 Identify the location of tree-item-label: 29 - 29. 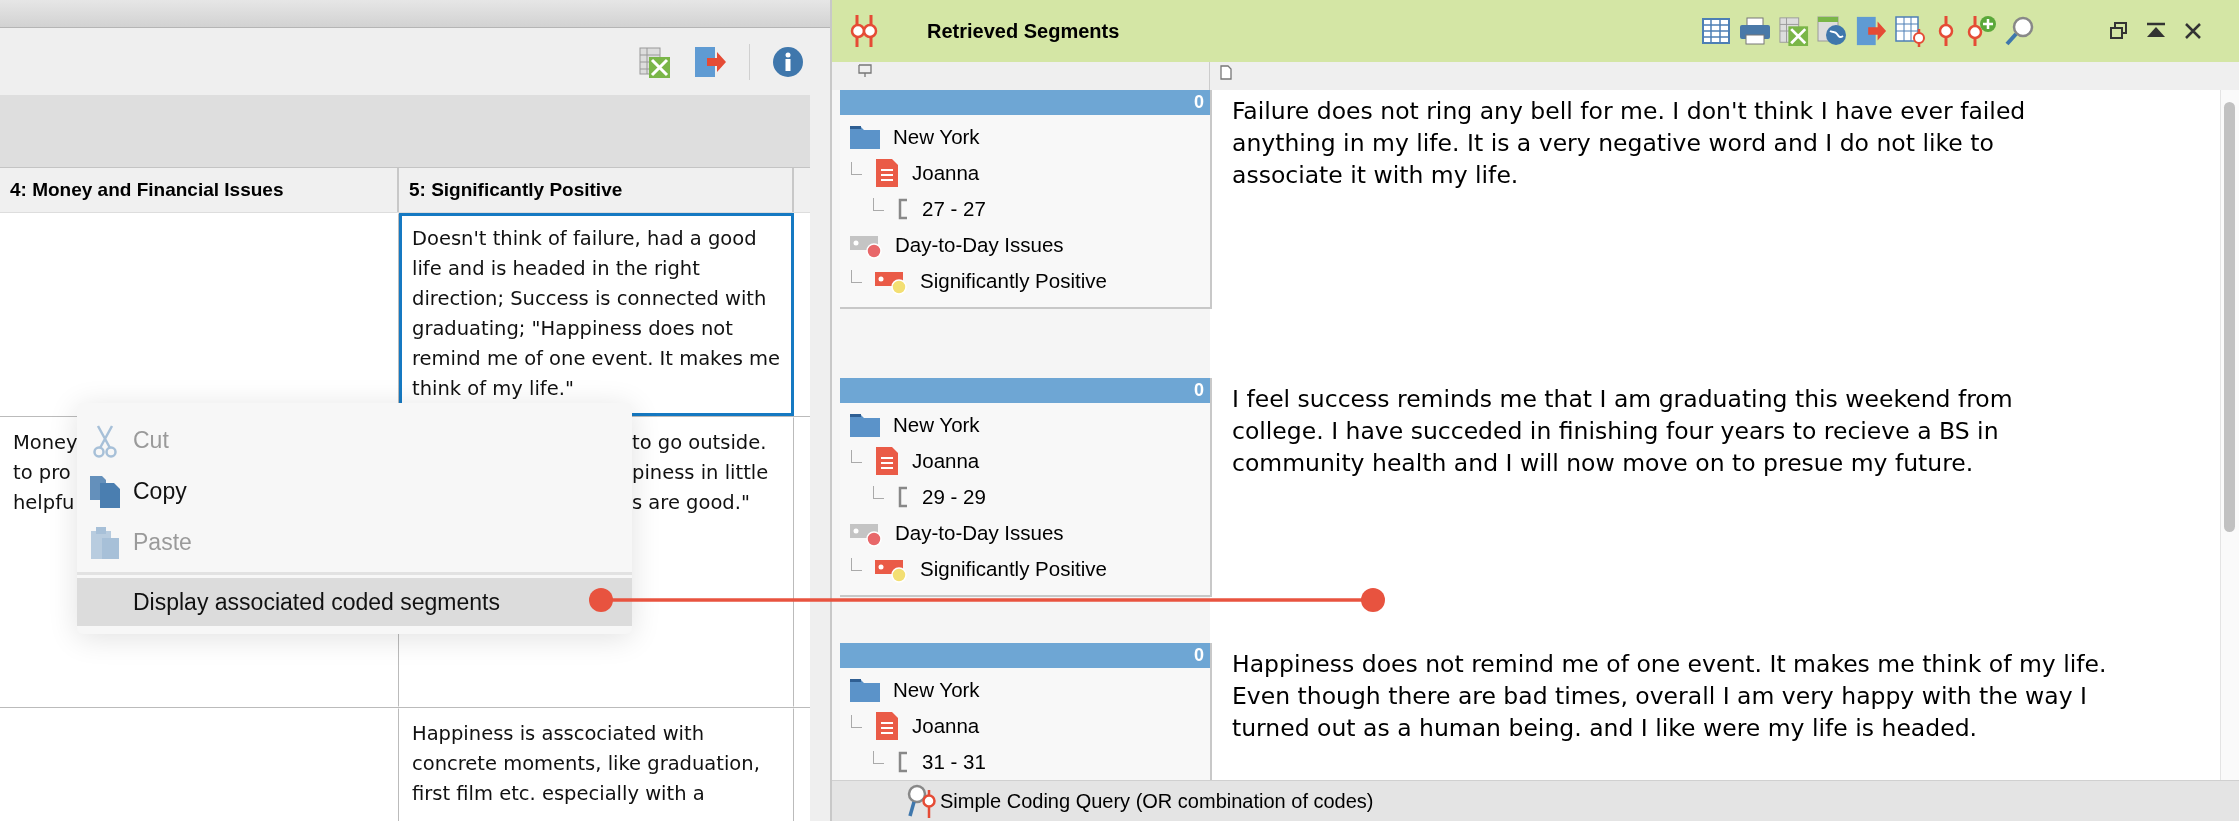
(954, 497).